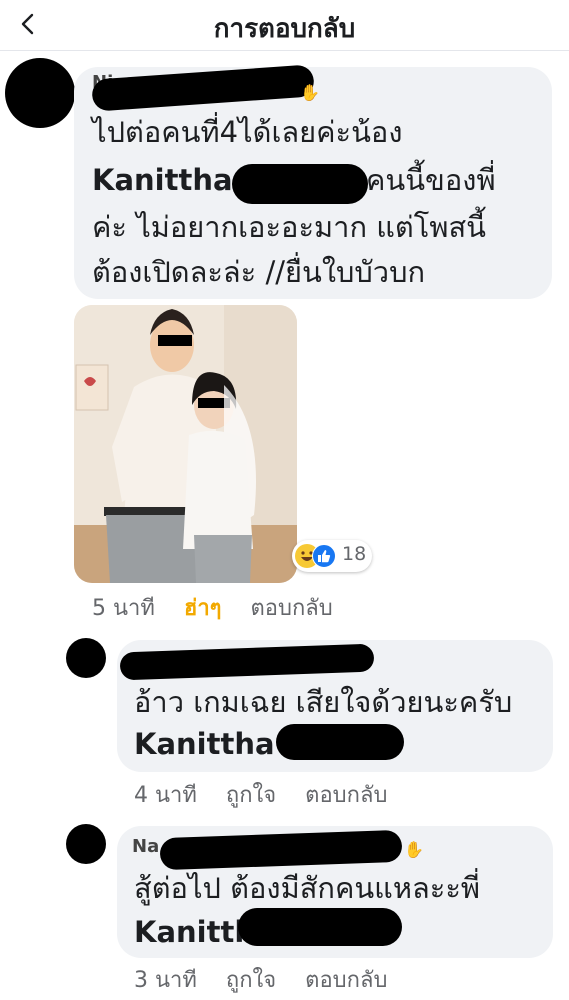  What do you see at coordinates (165, 980) in the screenshot?
I see `timestamp: 3 นาที` at bounding box center [165, 980].